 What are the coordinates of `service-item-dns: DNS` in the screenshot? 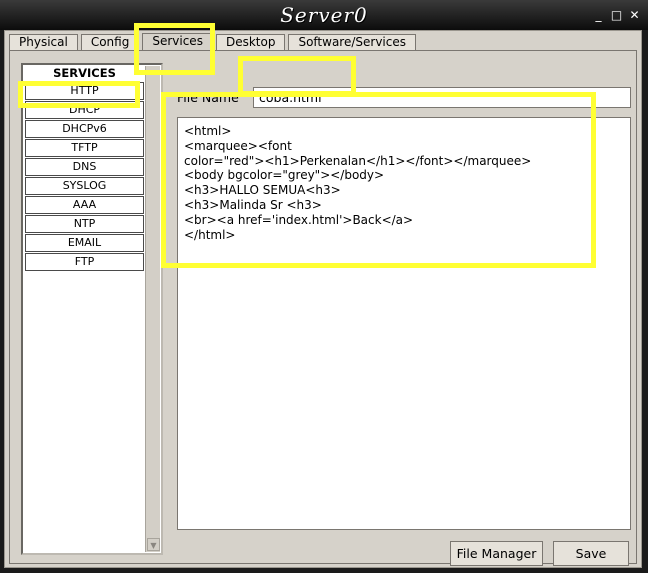 It's located at (84, 167).